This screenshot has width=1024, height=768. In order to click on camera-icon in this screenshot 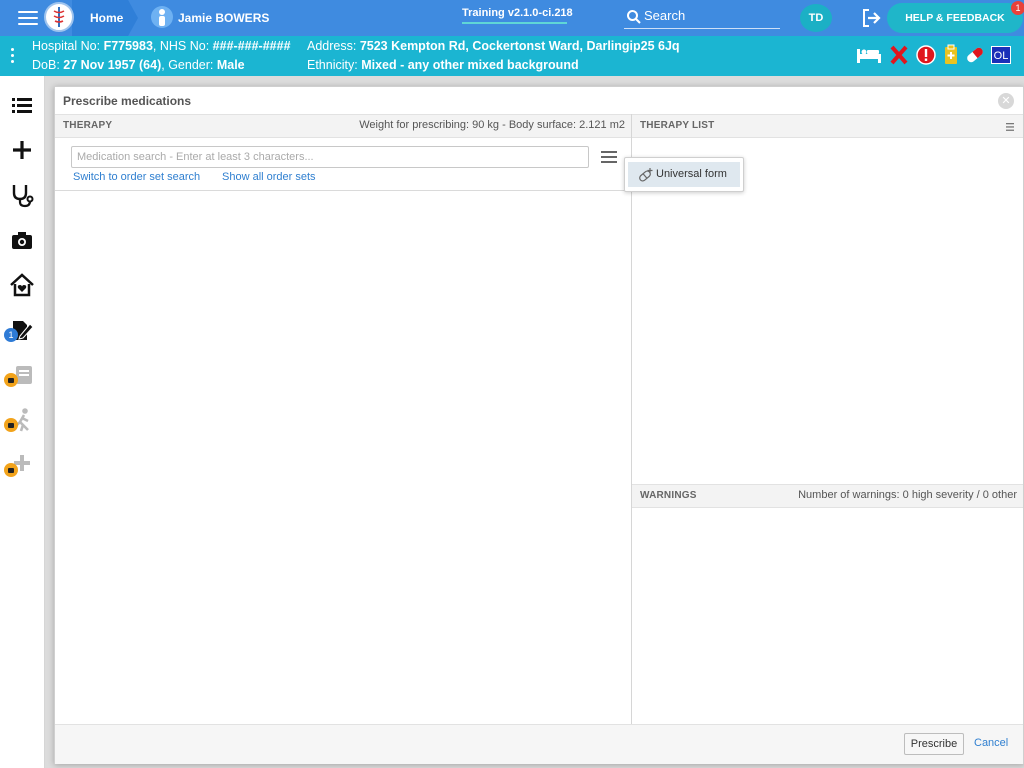, I will do `click(22, 240)`.